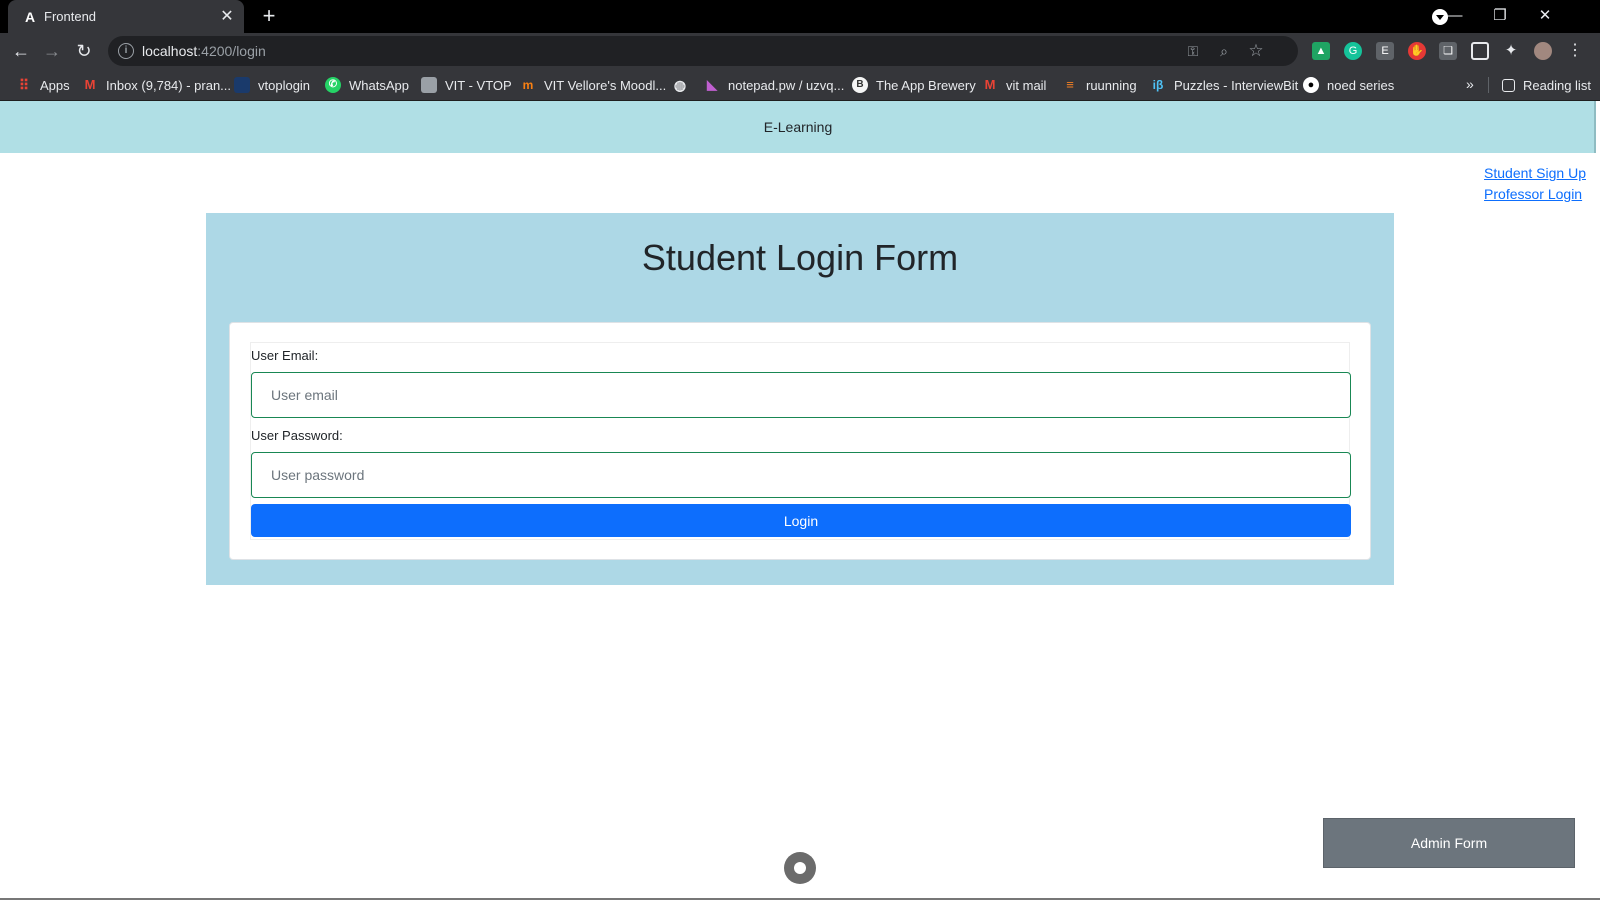 The height and width of the screenshot is (900, 1600). Describe the element at coordinates (712, 84) in the screenshot. I see `notepad-icon: ◣` at that location.